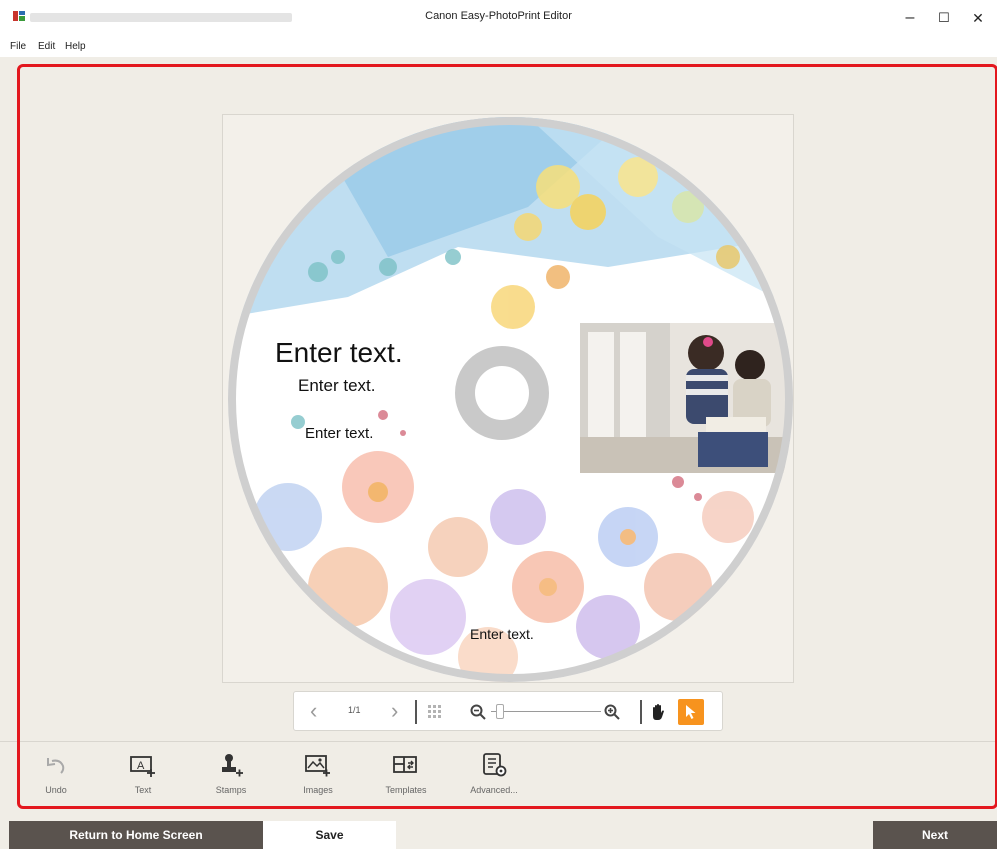  I want to click on page-indicator: 1/1, so click(354, 710).